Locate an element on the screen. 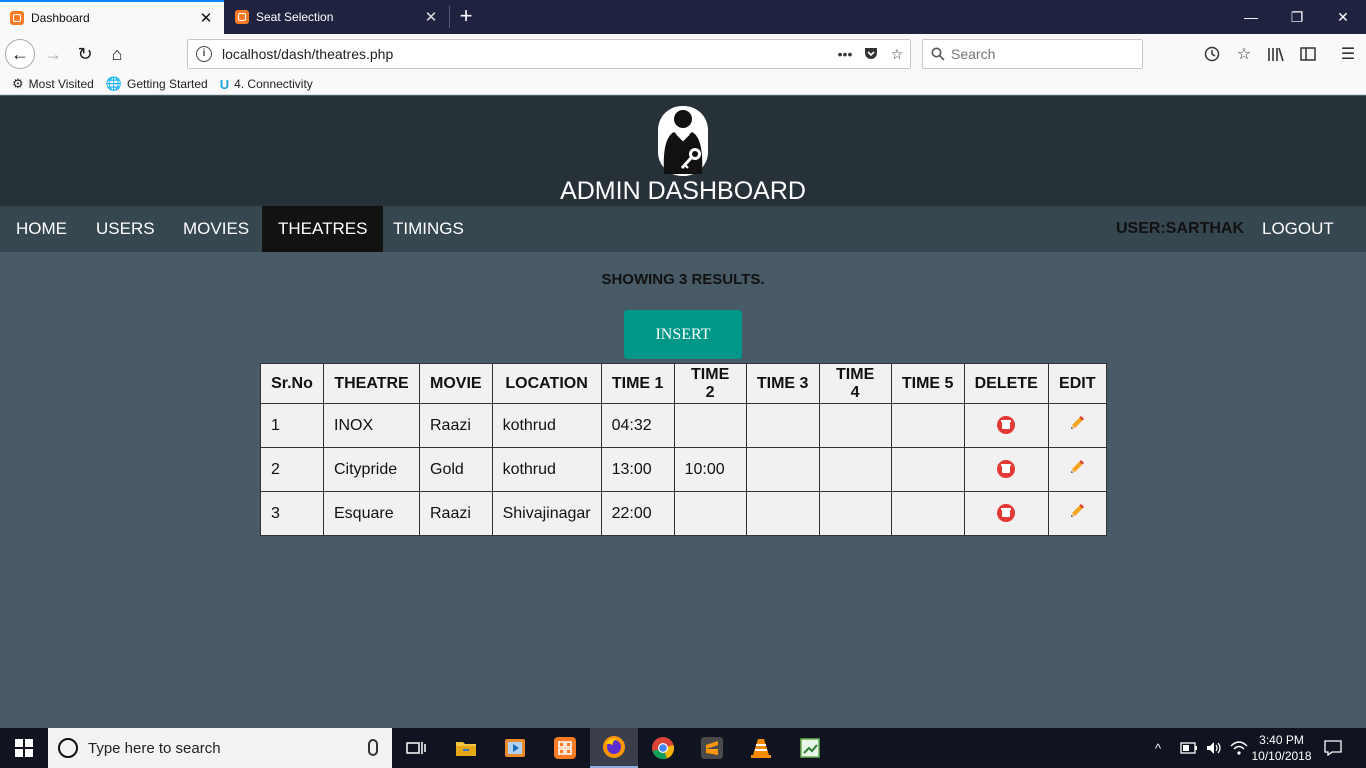 Image resolution: width=1366 pixels, height=768 pixels. system-clock: 3:40 PM 10/10/2018 is located at coordinates (1281, 748).